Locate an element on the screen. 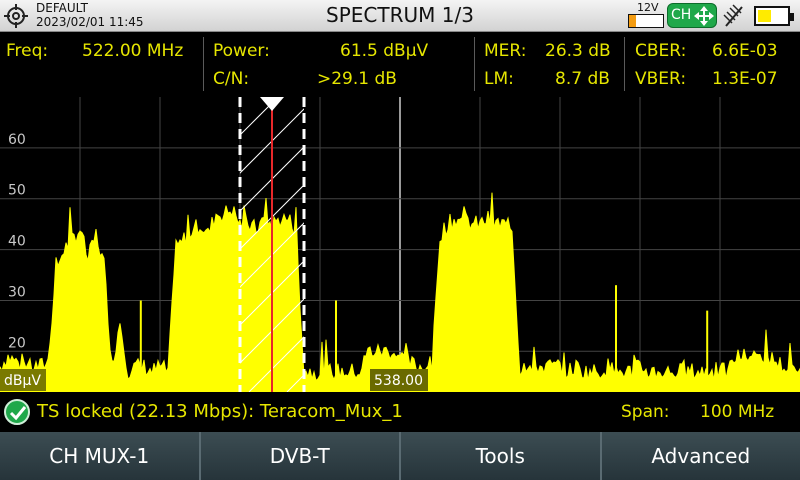 This screenshot has width=800, height=480. cber-value: 6.6E-03 is located at coordinates (745, 51).